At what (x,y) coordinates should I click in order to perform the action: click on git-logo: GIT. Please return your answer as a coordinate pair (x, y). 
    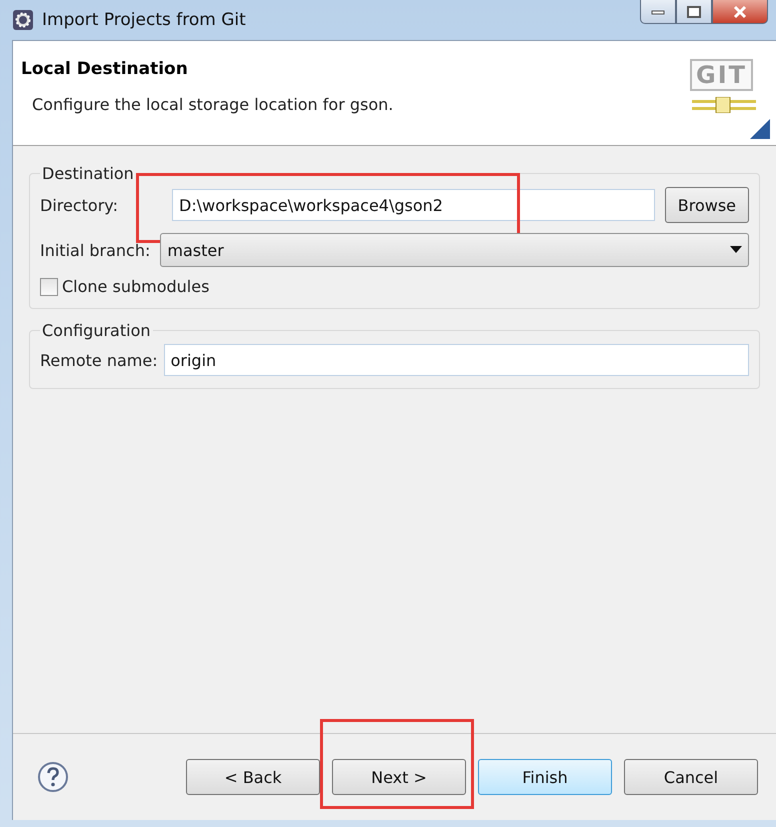
    Looking at the image, I should click on (721, 75).